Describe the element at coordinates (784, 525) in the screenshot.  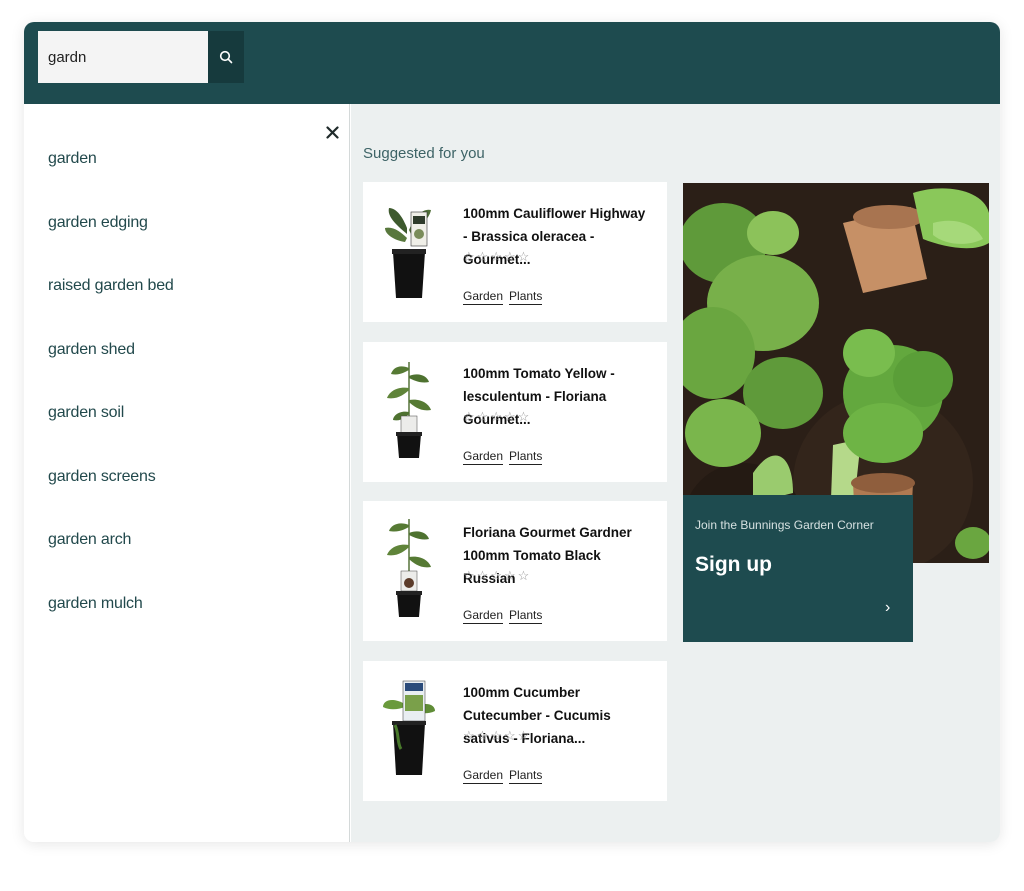
I see `promo-caption: Join the Bunnings Garden Corner` at that location.